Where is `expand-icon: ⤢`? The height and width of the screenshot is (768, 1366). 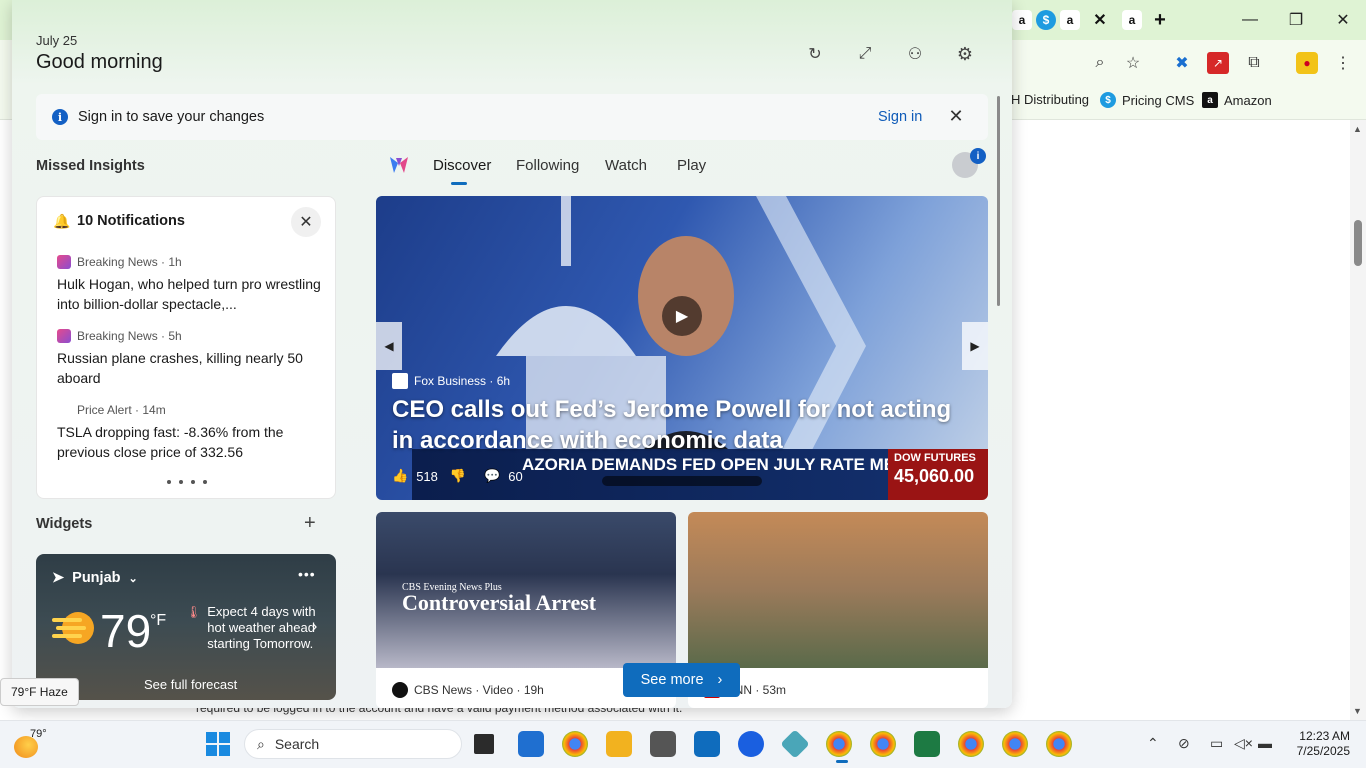 expand-icon: ⤢ is located at coordinates (865, 54).